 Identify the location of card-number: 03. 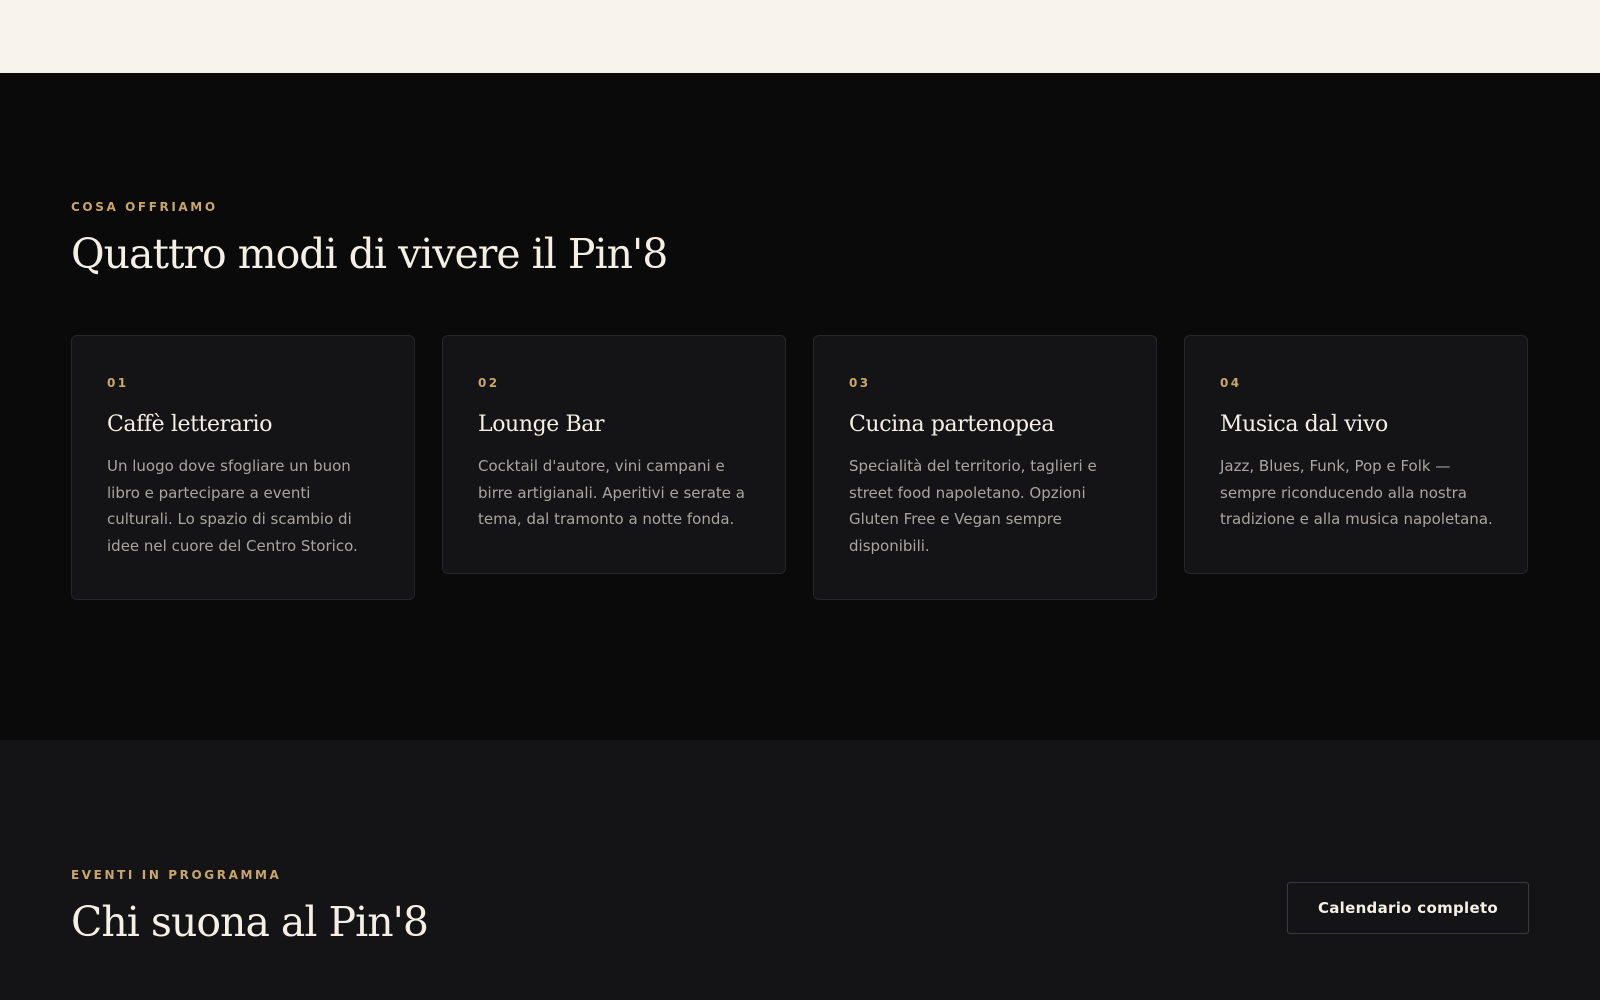
(860, 383).